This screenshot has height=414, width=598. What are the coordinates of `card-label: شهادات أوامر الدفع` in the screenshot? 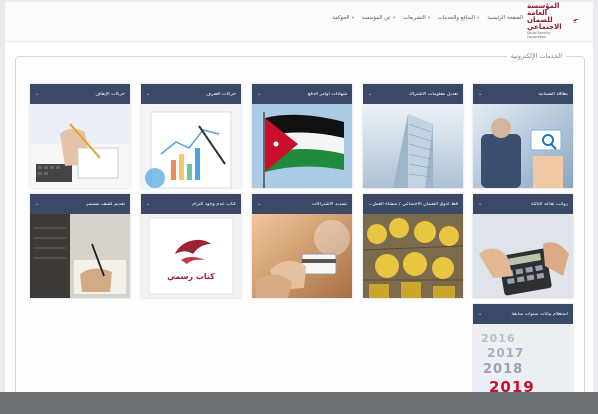 It's located at (327, 94).